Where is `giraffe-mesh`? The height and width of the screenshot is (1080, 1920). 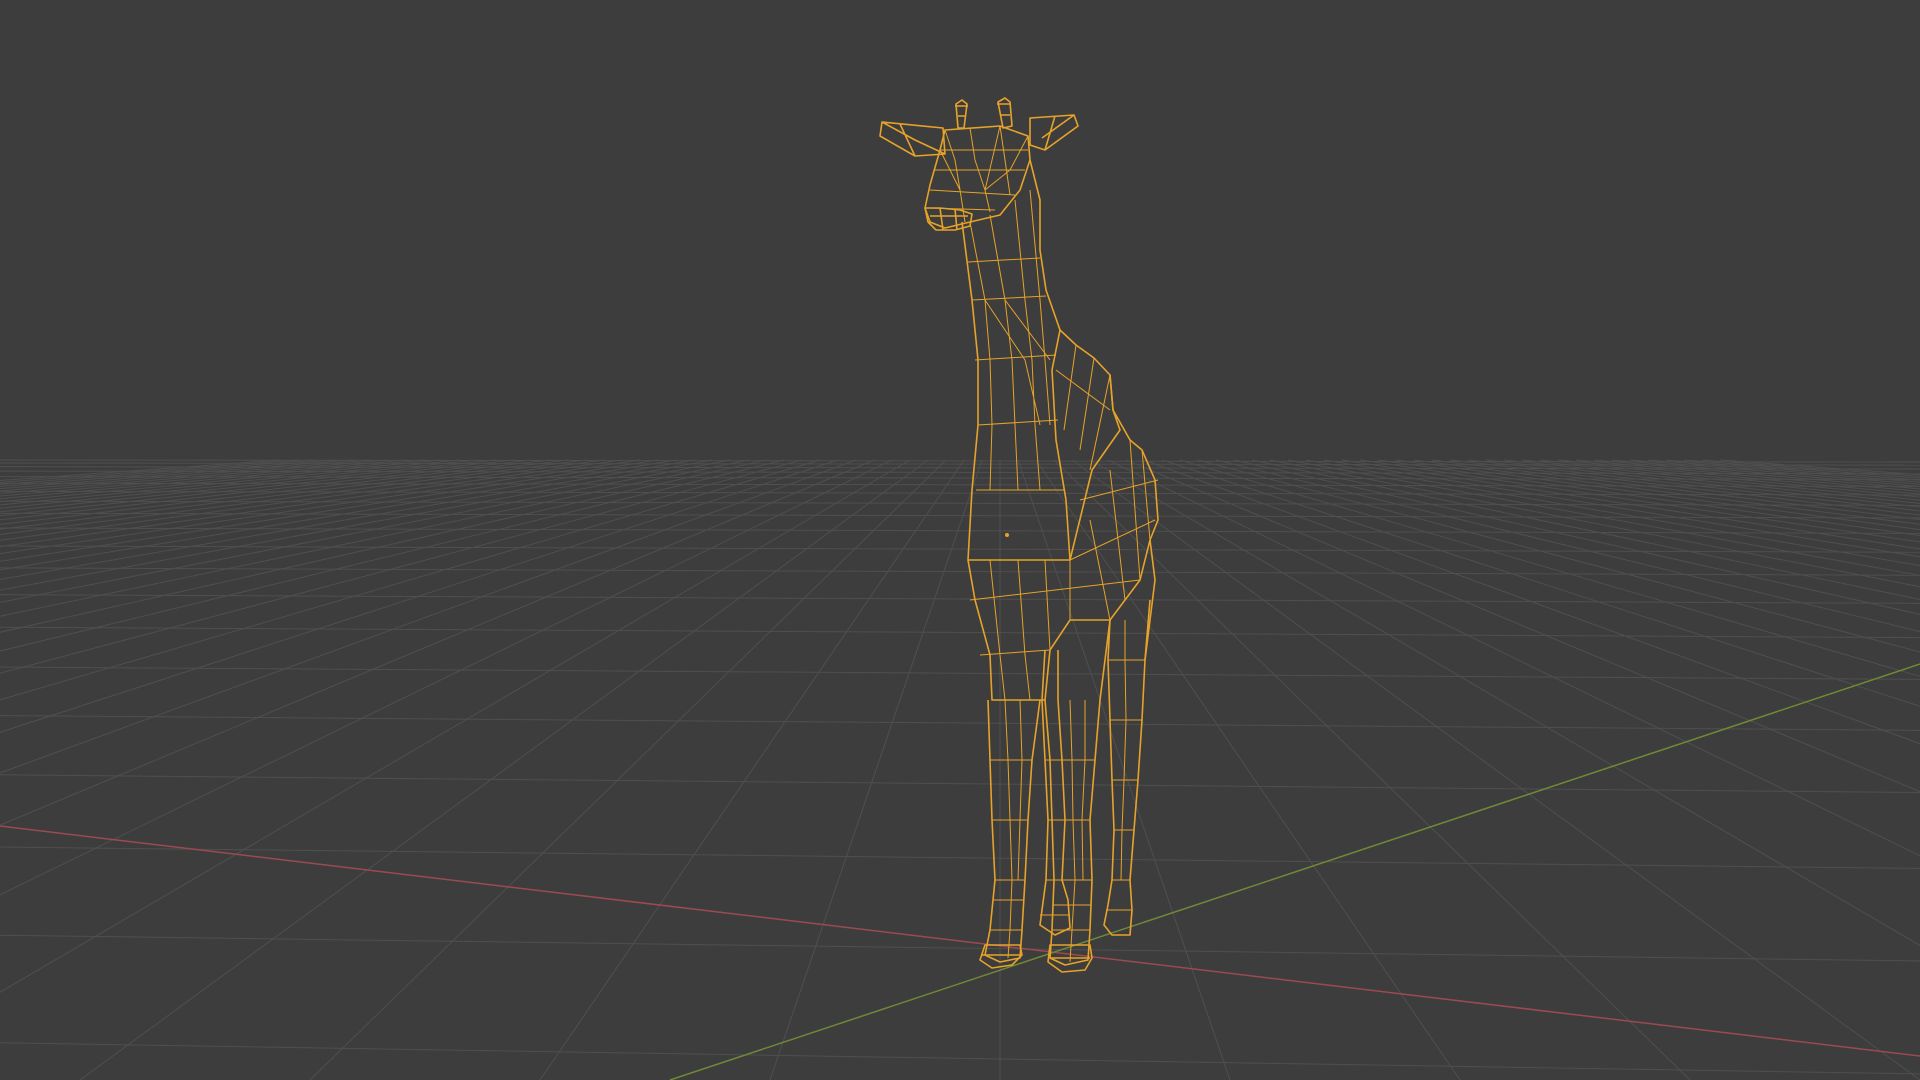 giraffe-mesh is located at coordinates (1019, 535).